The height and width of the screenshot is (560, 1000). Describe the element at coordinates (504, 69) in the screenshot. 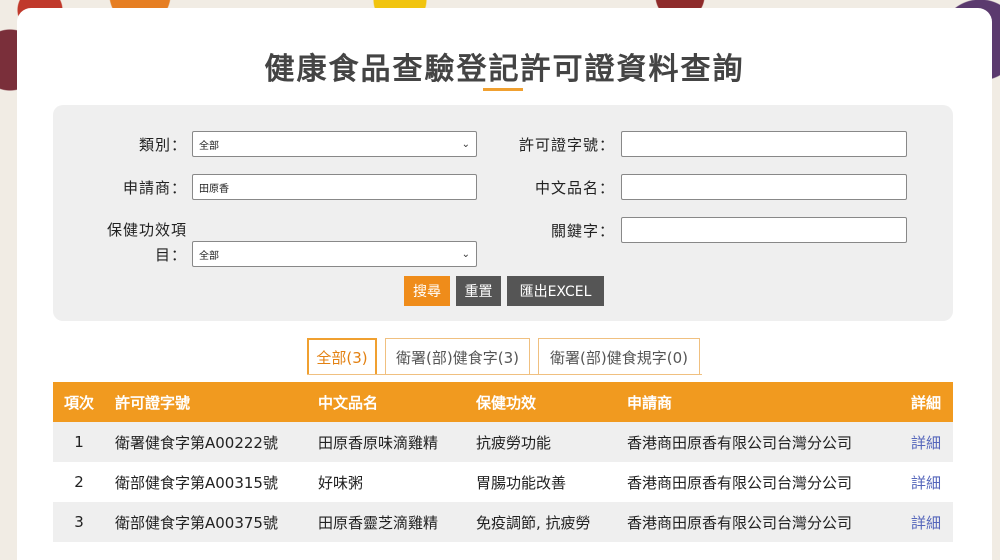

I see `page-title: 健康食品查驗登記許可證資料查詢` at that location.